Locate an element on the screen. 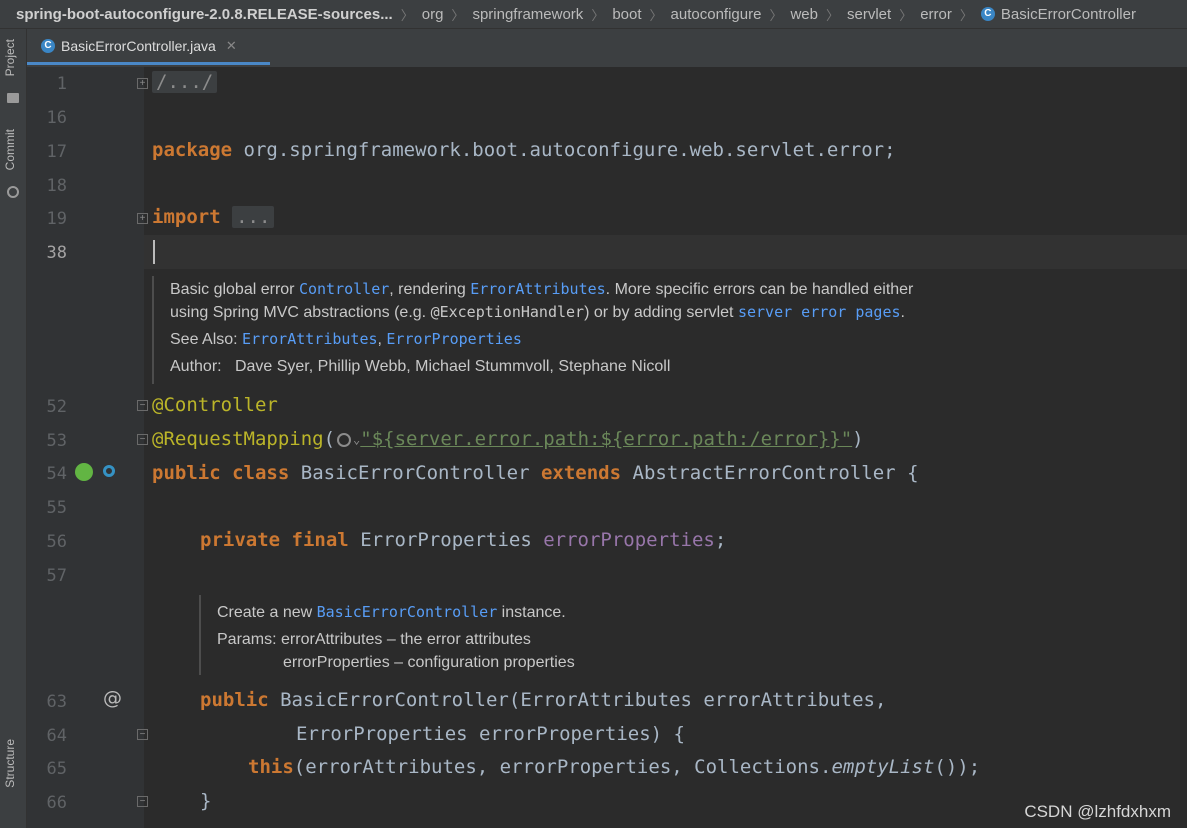  code-line-66: } is located at coordinates (205, 801).